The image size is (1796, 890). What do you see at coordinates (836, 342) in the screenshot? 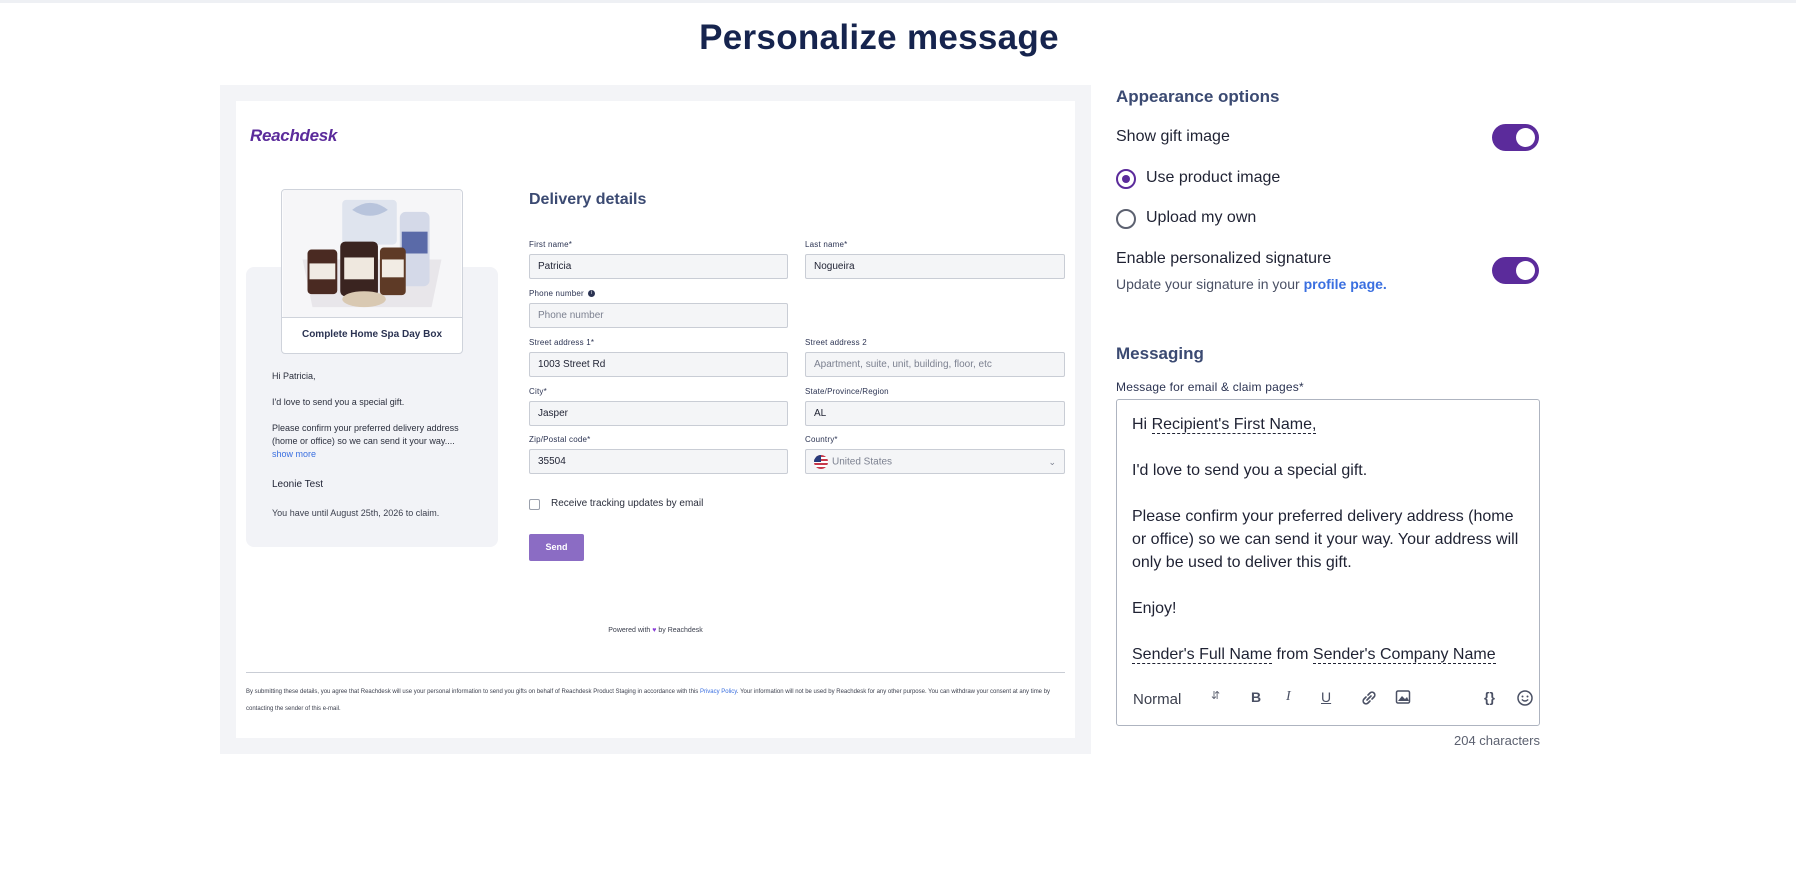
I see `street2-label: Street address 2` at bounding box center [836, 342].